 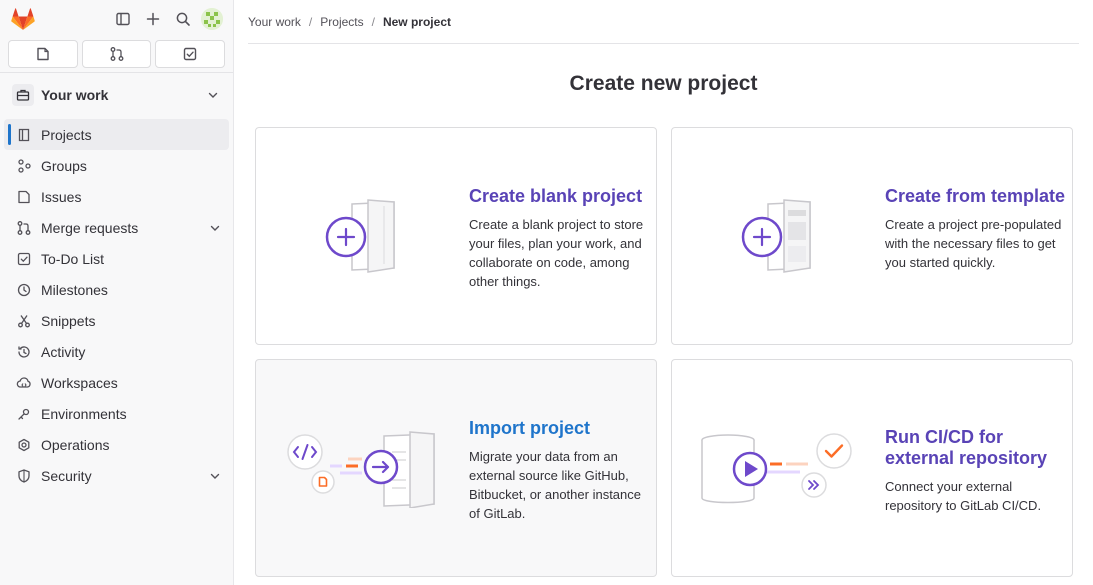 I want to click on cicd-illustration, so click(x=780, y=471).